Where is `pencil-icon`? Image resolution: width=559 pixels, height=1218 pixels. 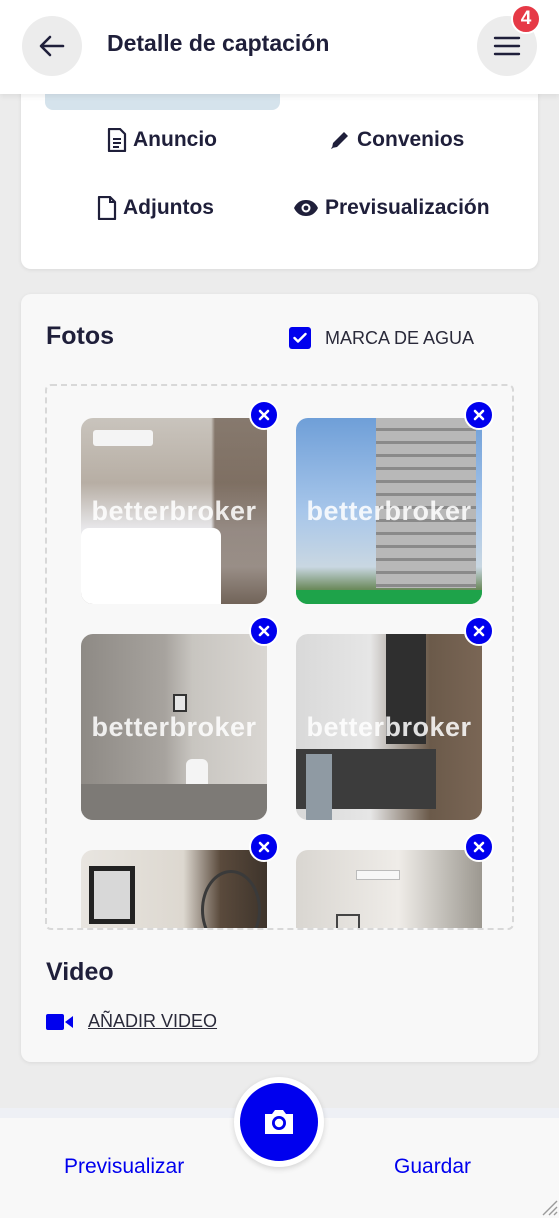
pencil-icon is located at coordinates (339, 140).